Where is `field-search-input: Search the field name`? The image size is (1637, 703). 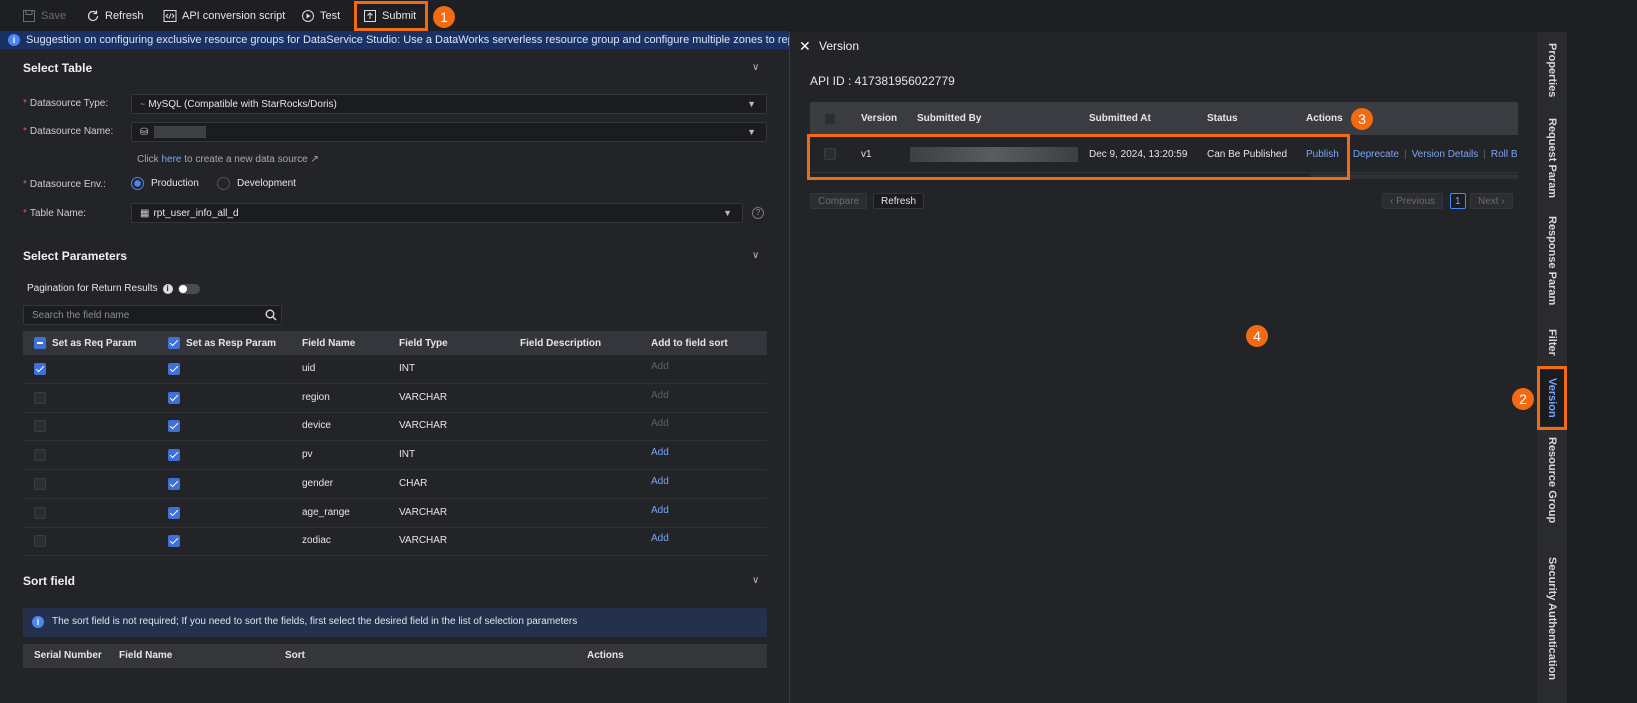
field-search-input: Search the field name is located at coordinates (152, 315).